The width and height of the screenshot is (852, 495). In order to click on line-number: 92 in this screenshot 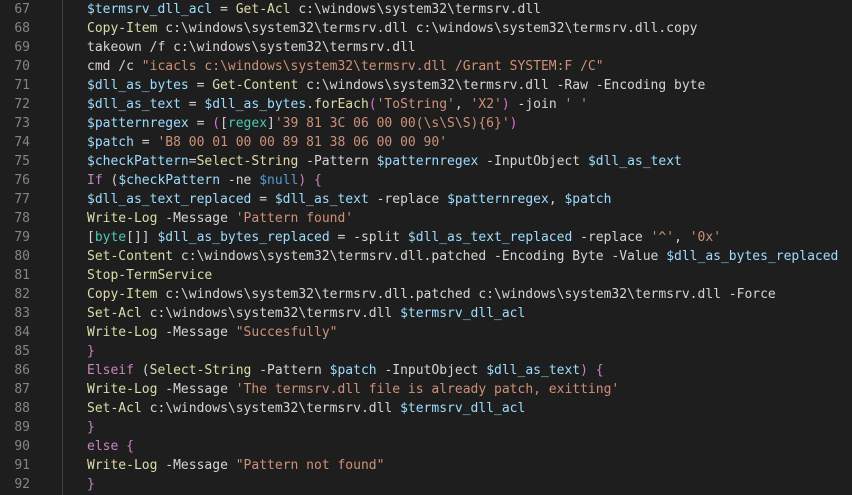, I will do `click(22, 484)`.